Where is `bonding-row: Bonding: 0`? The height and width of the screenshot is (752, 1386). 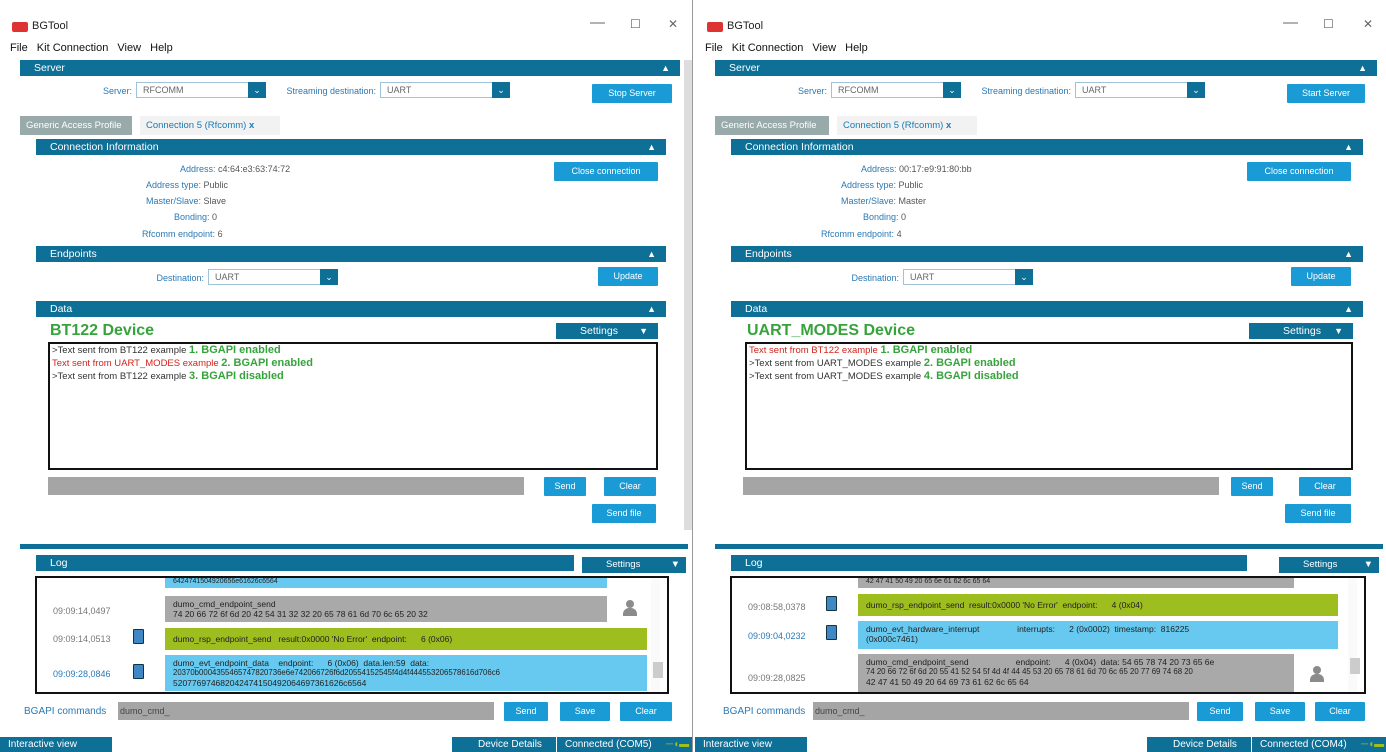 bonding-row: Bonding: 0 is located at coordinates (895, 217).